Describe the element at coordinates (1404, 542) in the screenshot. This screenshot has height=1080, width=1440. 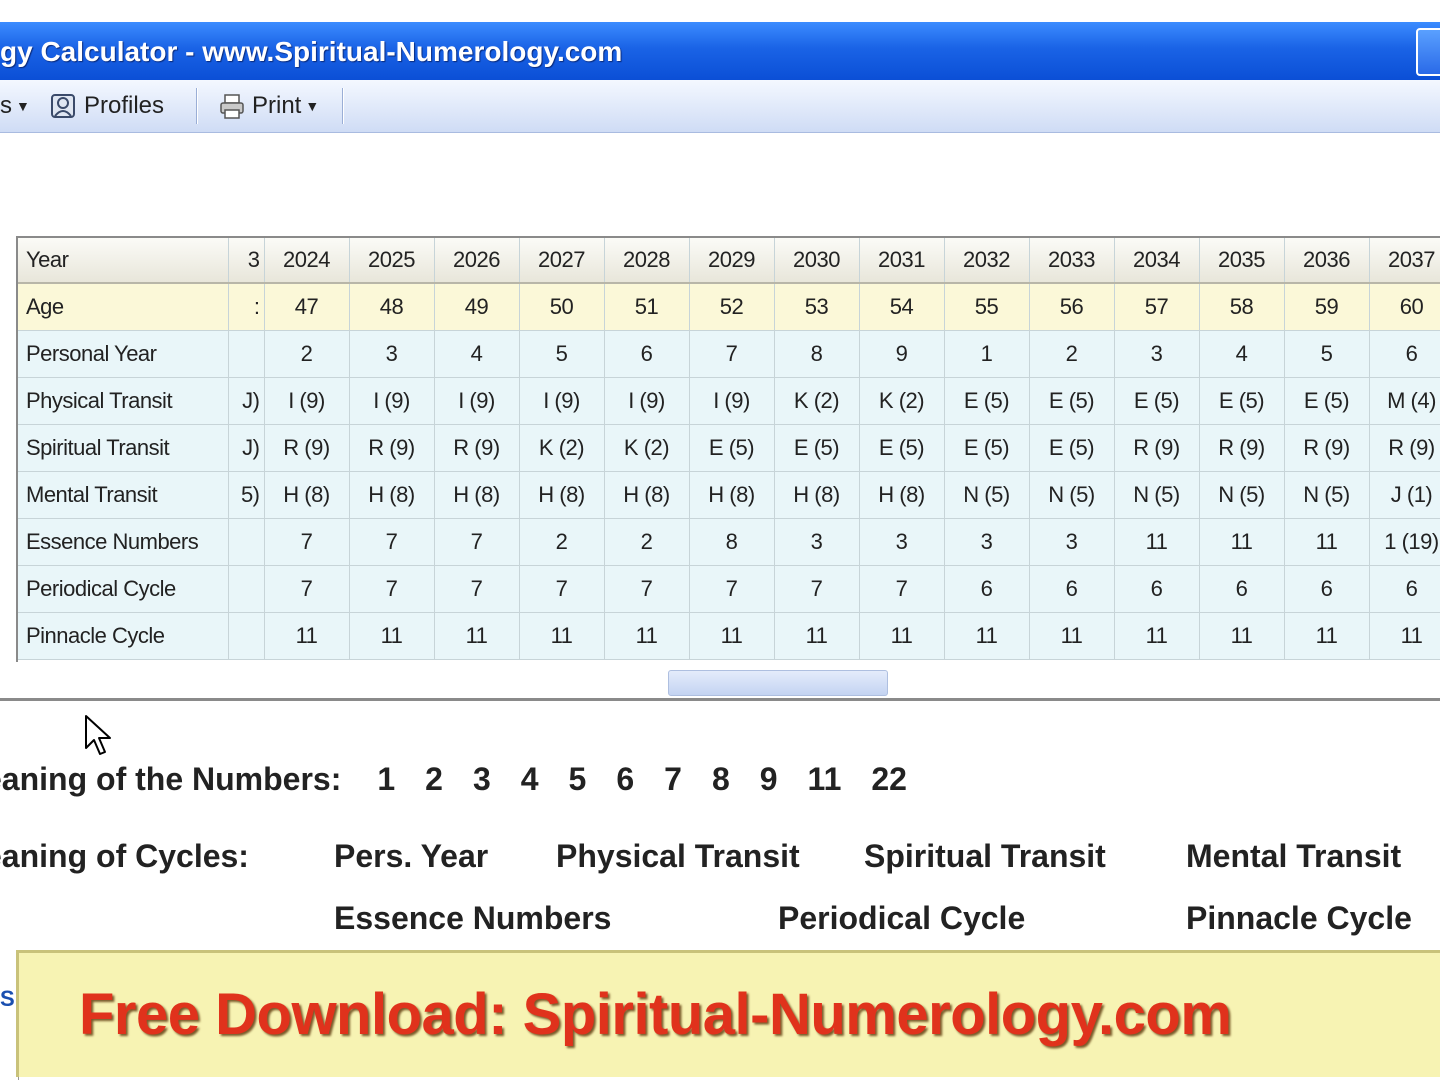
I see `table-cell: 1 (19)` at that location.